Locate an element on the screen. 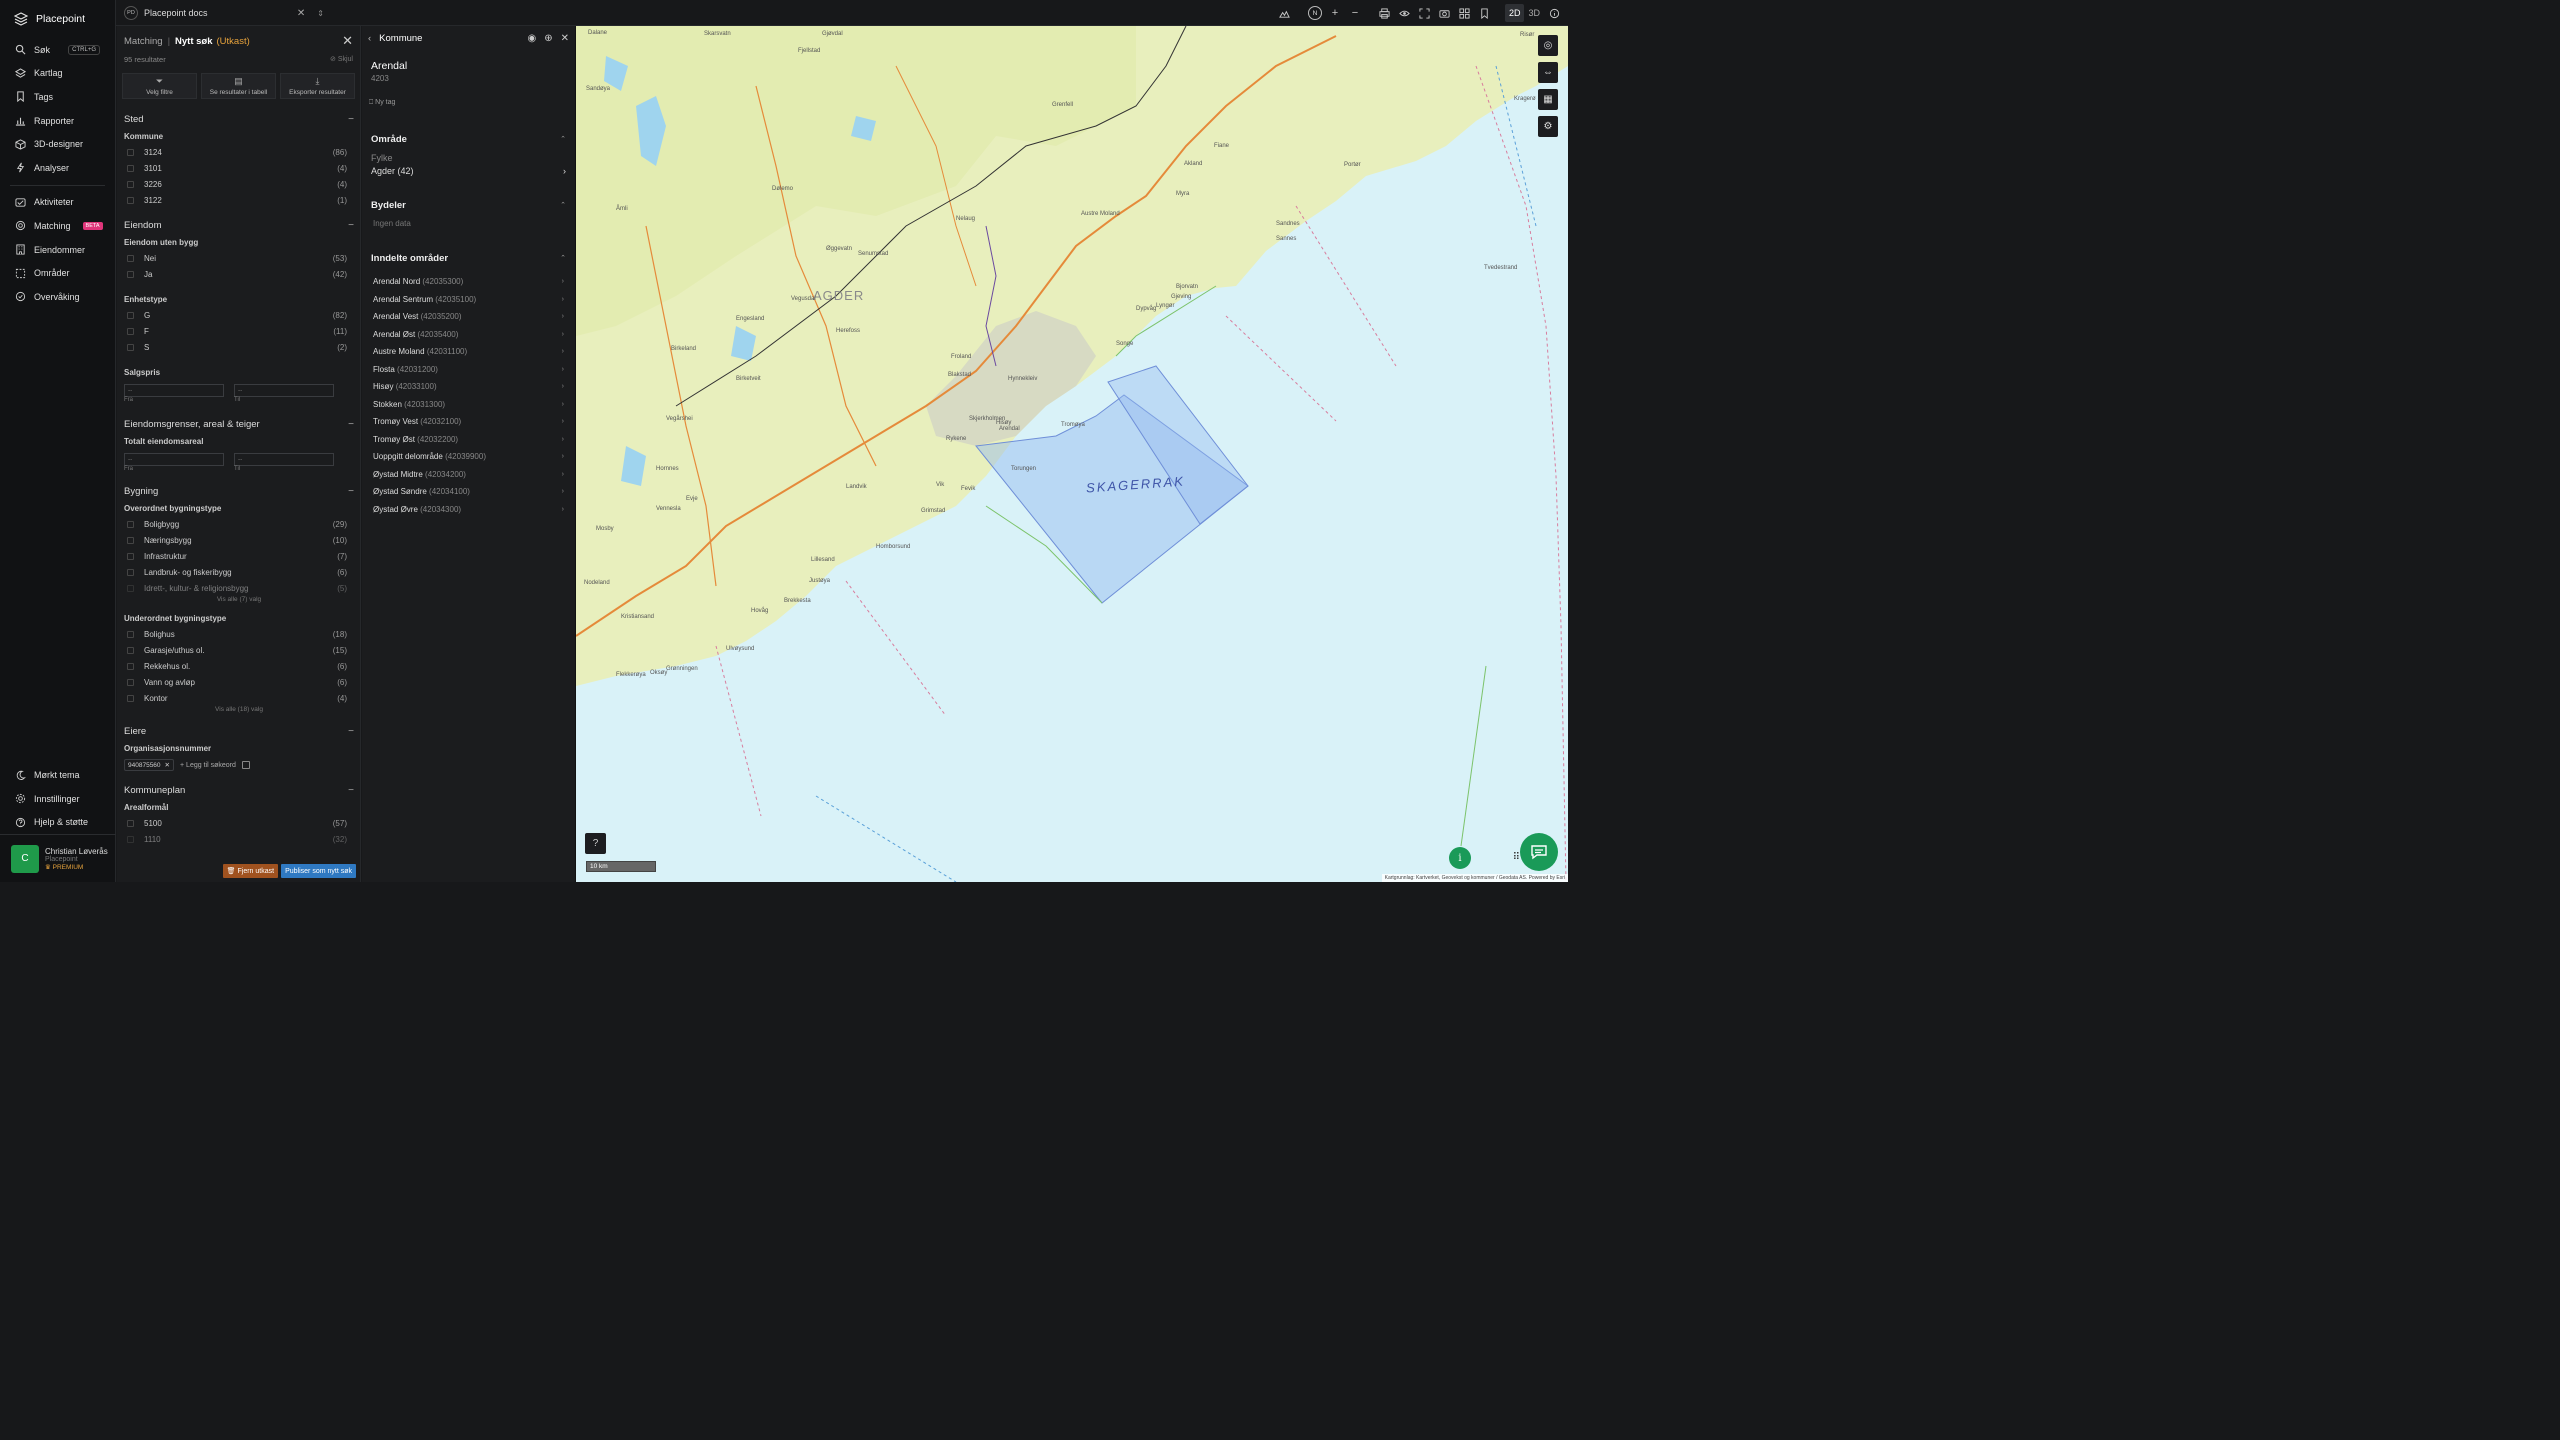 The width and height of the screenshot is (2560, 1440). checkbox-row: Næringsbygg (10) is located at coordinates (238, 540).